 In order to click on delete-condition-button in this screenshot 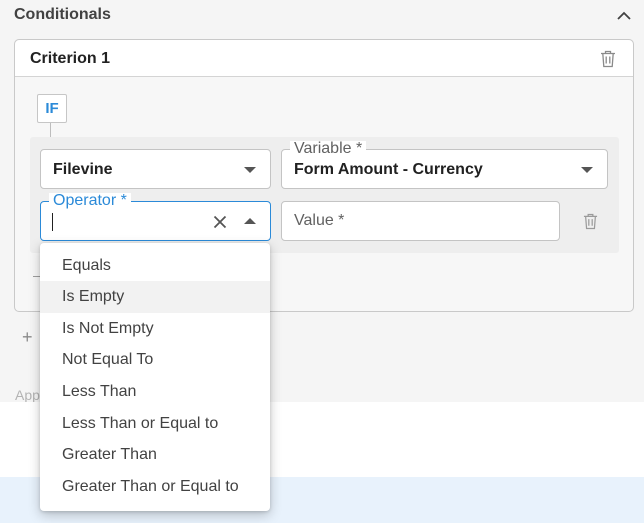, I will do `click(590, 221)`.